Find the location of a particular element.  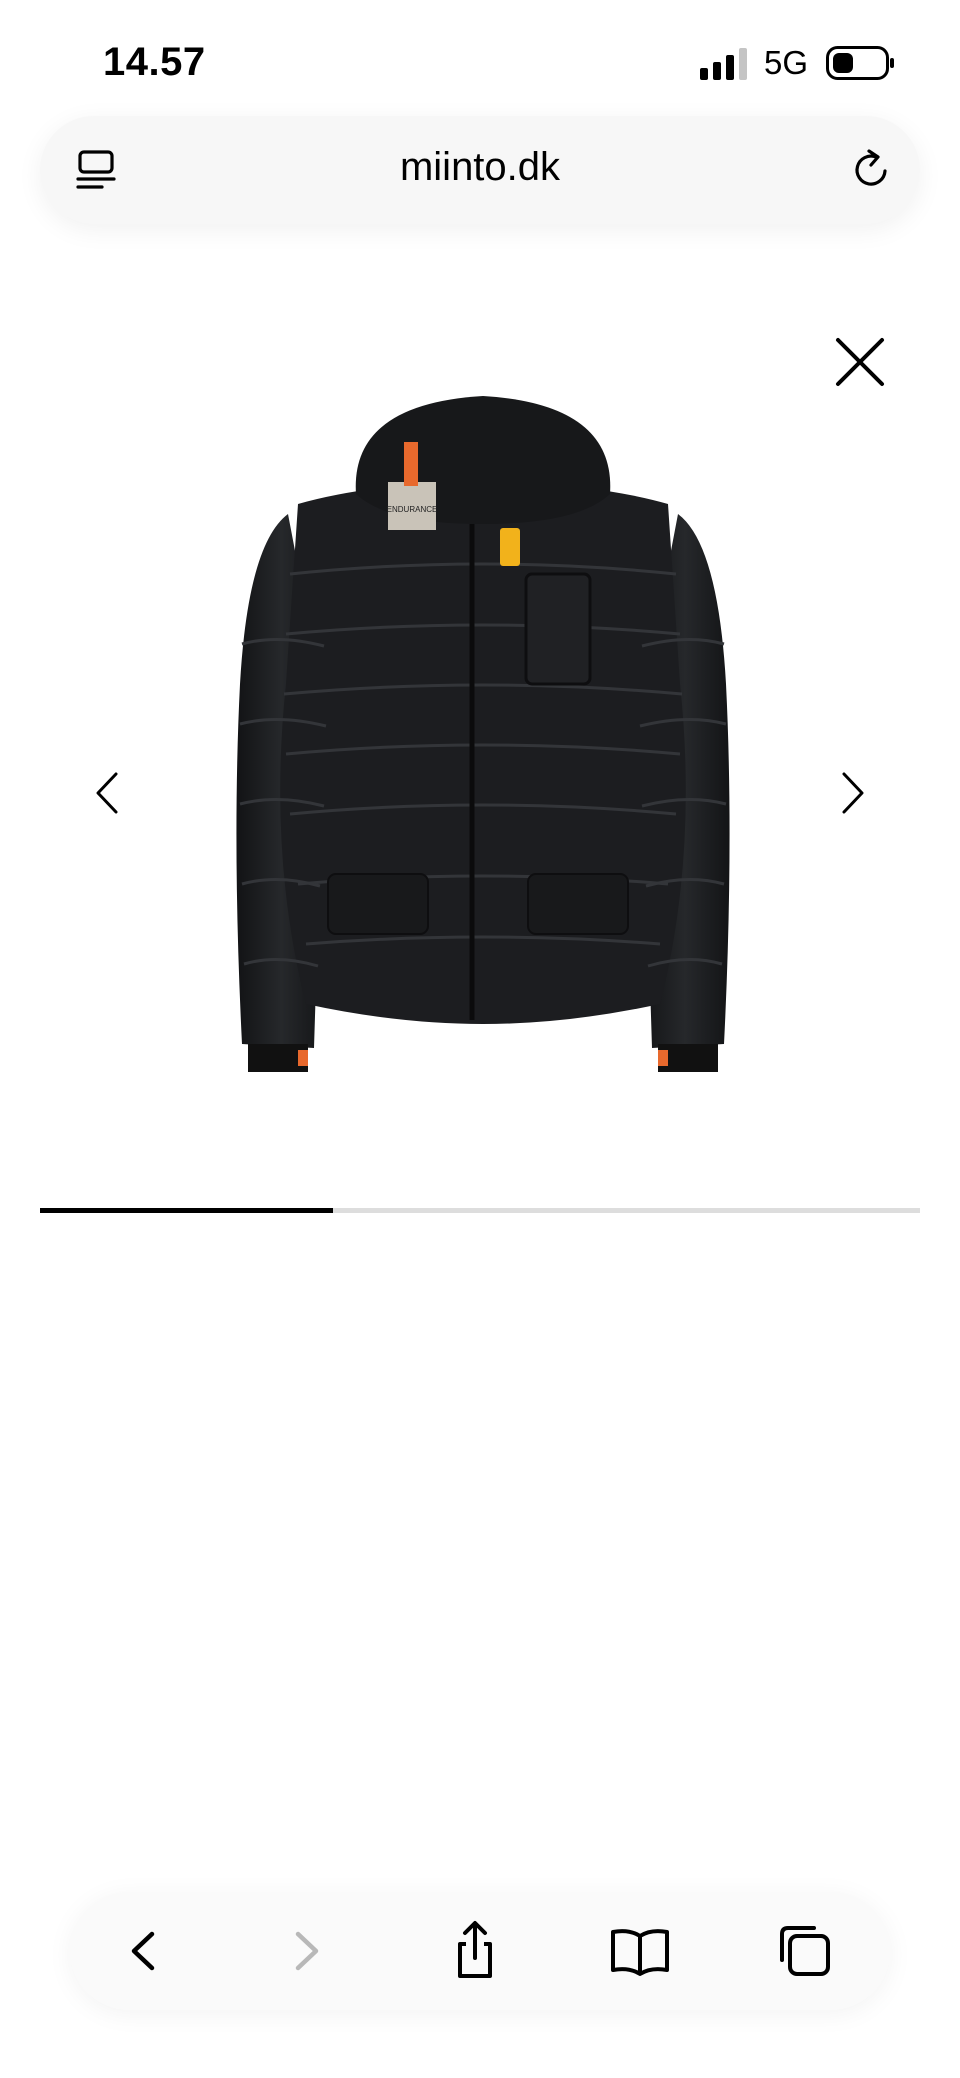

url-text: miinto.dk is located at coordinates (480, 167).